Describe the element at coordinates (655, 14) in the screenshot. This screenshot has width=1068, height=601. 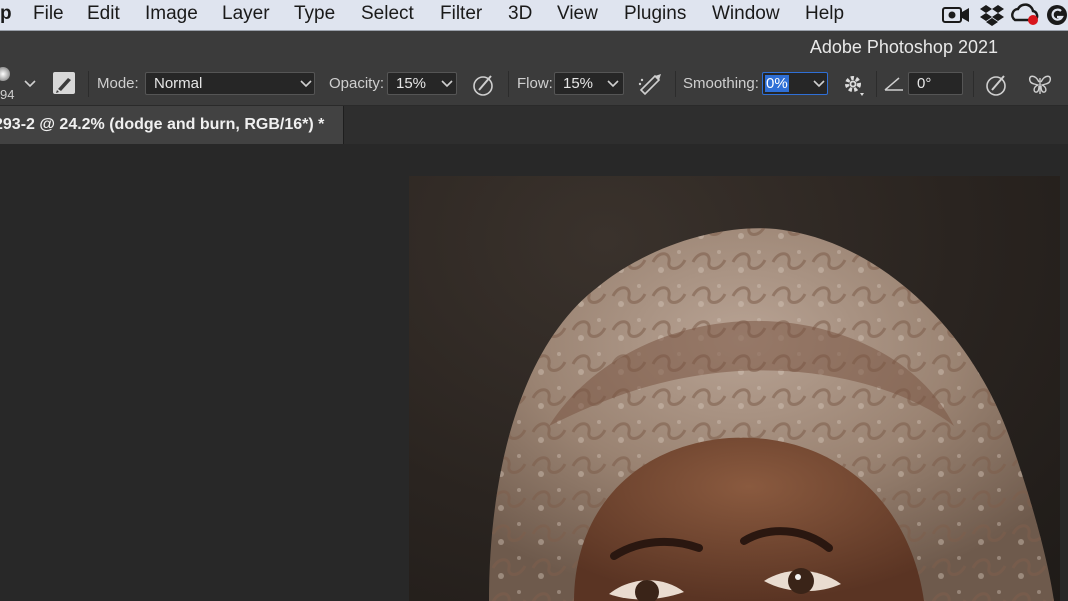
I see `menu-plugins: Plugins` at that location.